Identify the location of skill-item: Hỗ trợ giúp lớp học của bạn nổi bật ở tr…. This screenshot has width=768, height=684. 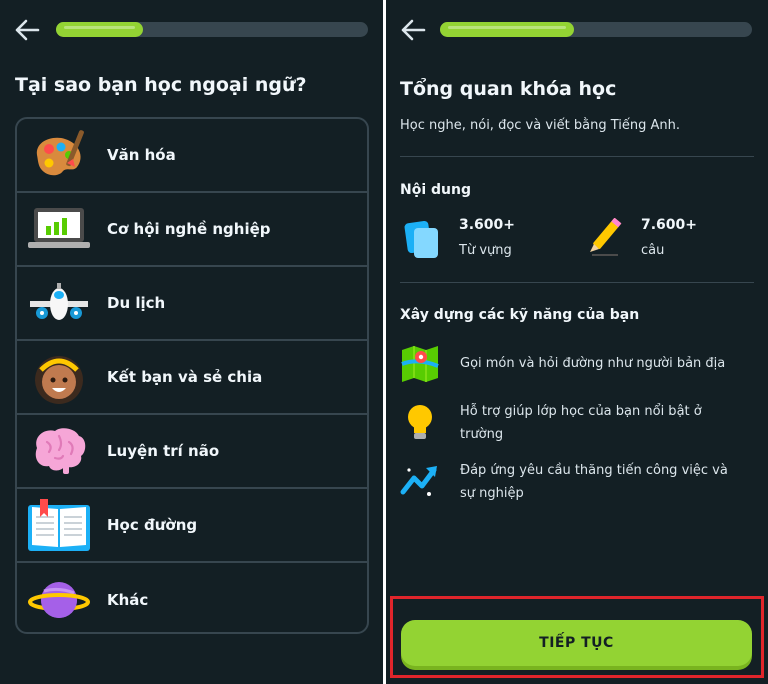
(608, 423).